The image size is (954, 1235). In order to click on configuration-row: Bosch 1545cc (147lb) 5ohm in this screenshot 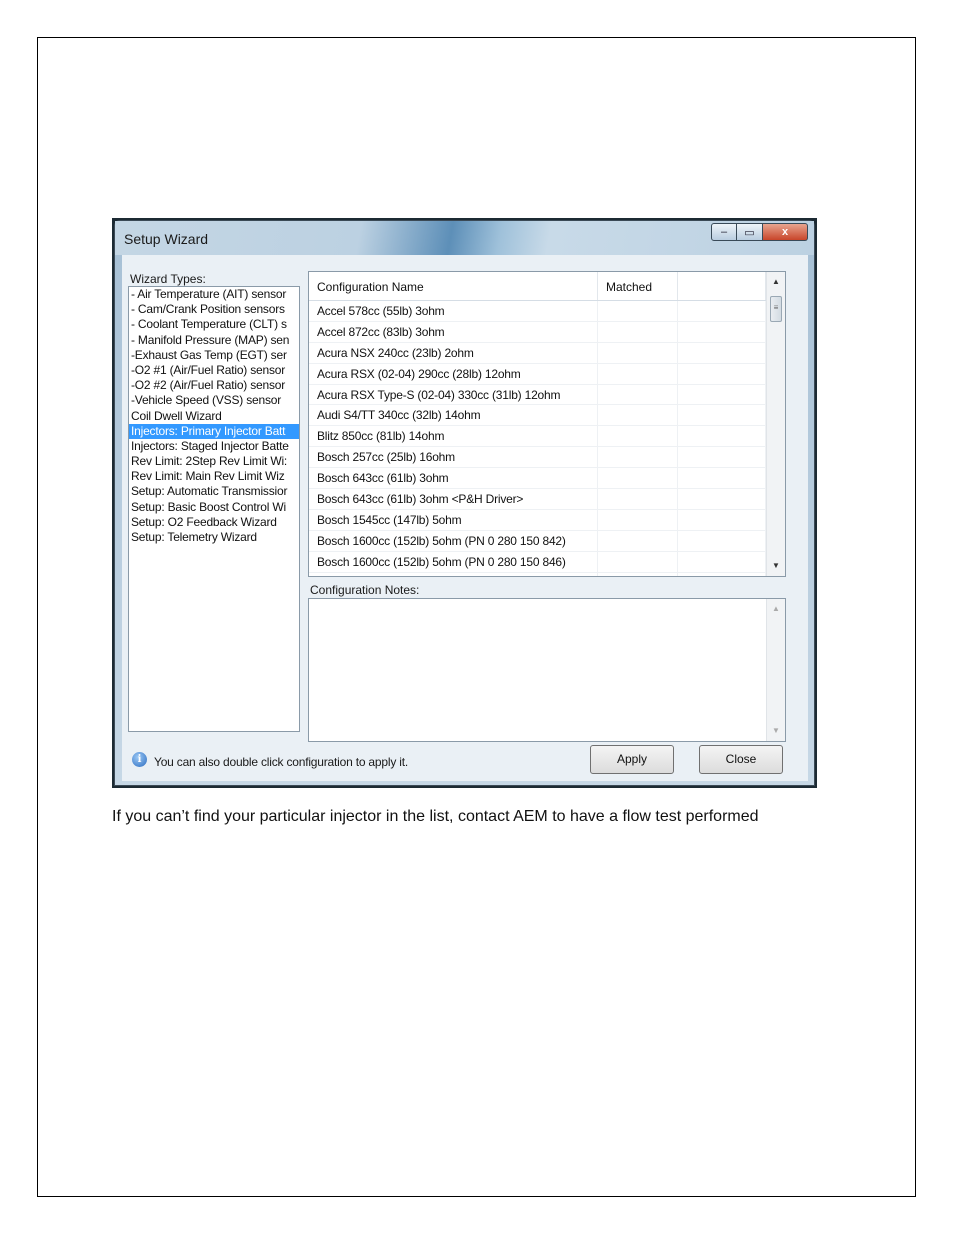, I will do `click(547, 520)`.